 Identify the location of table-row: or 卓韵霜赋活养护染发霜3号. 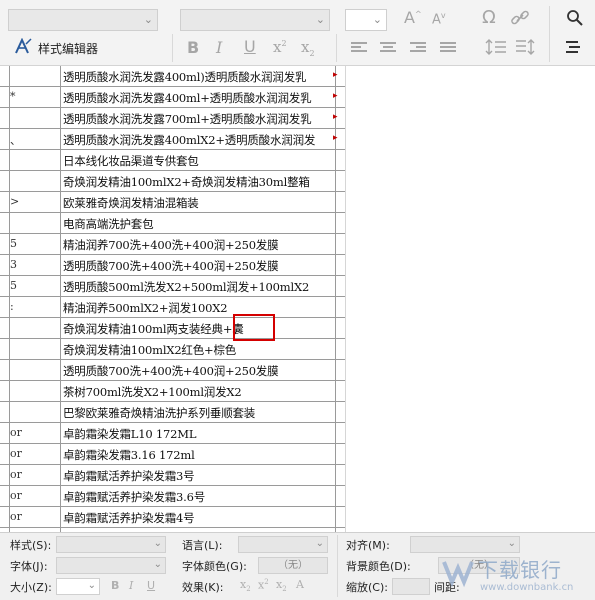
(172, 475).